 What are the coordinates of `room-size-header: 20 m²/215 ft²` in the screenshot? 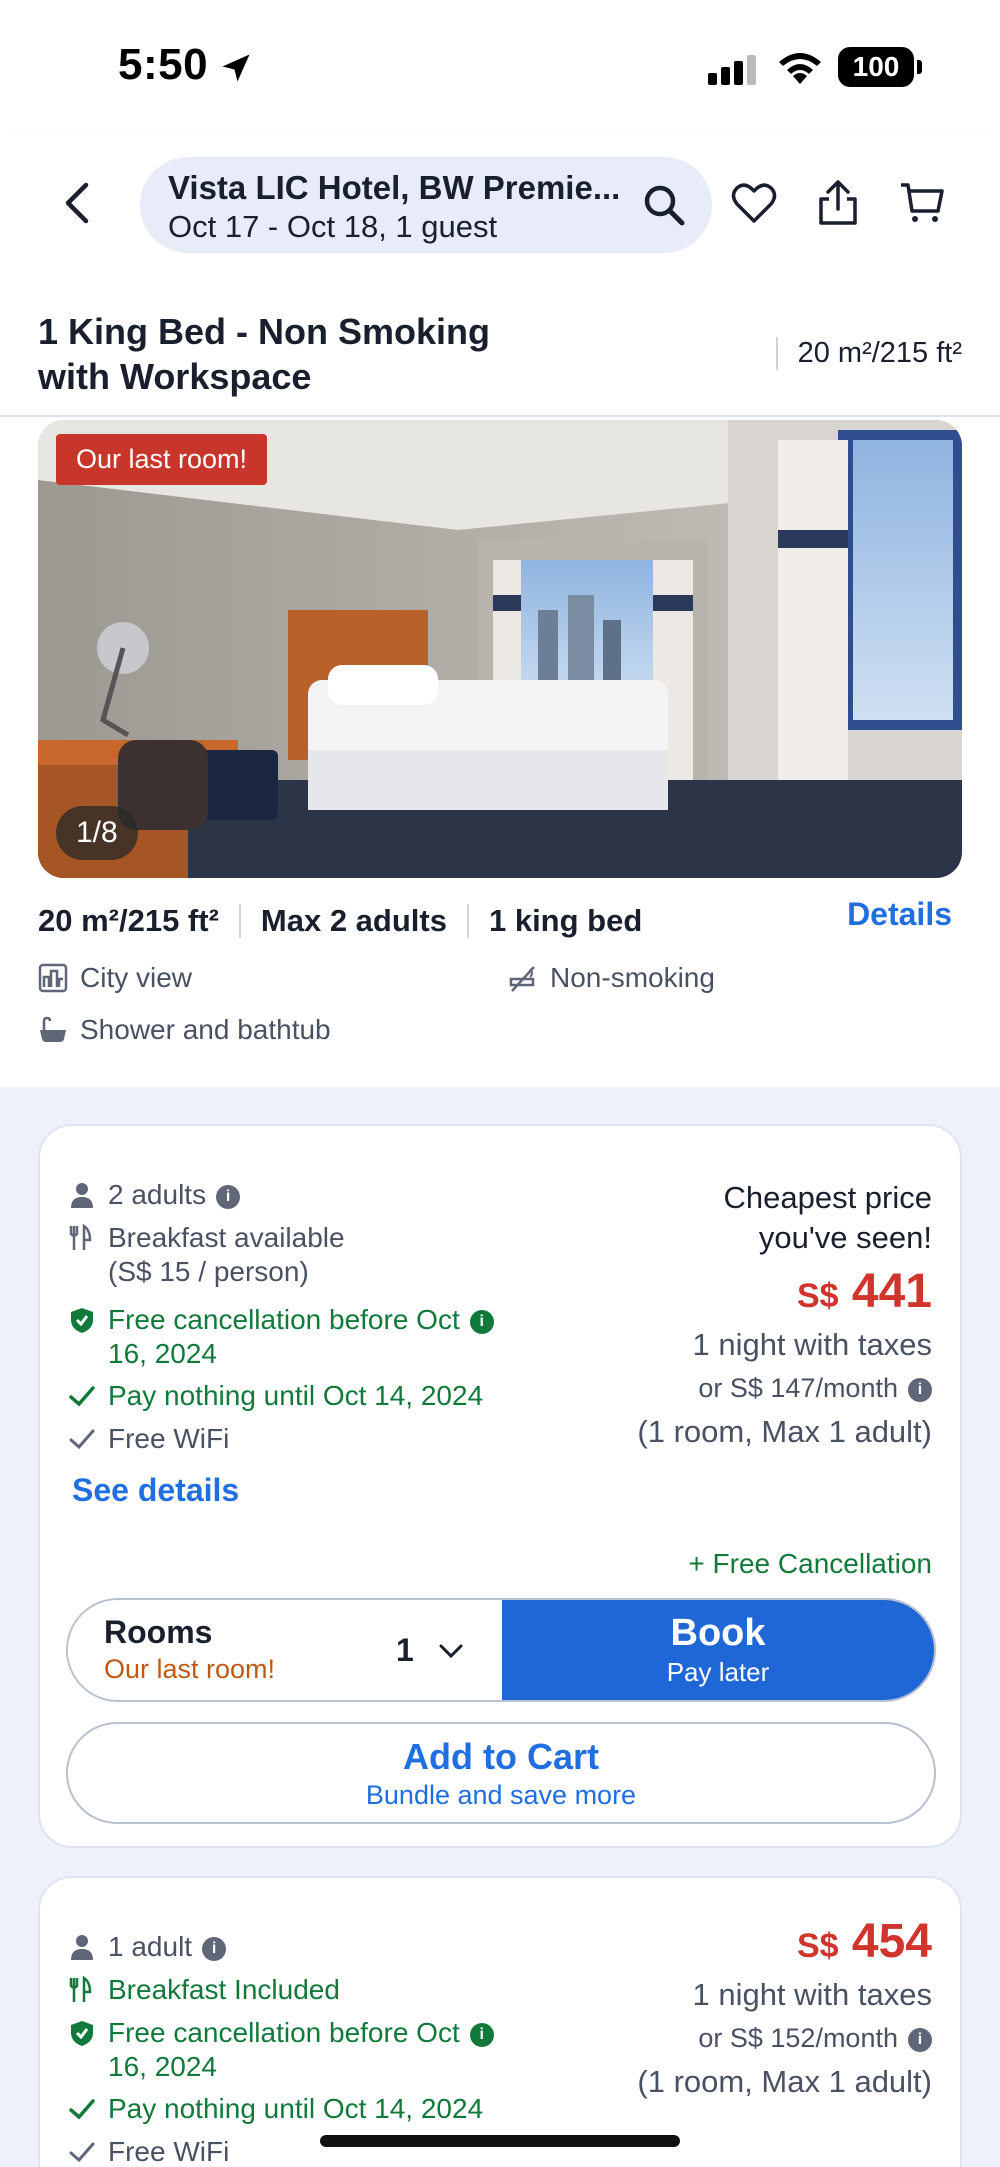 It's located at (868, 353).